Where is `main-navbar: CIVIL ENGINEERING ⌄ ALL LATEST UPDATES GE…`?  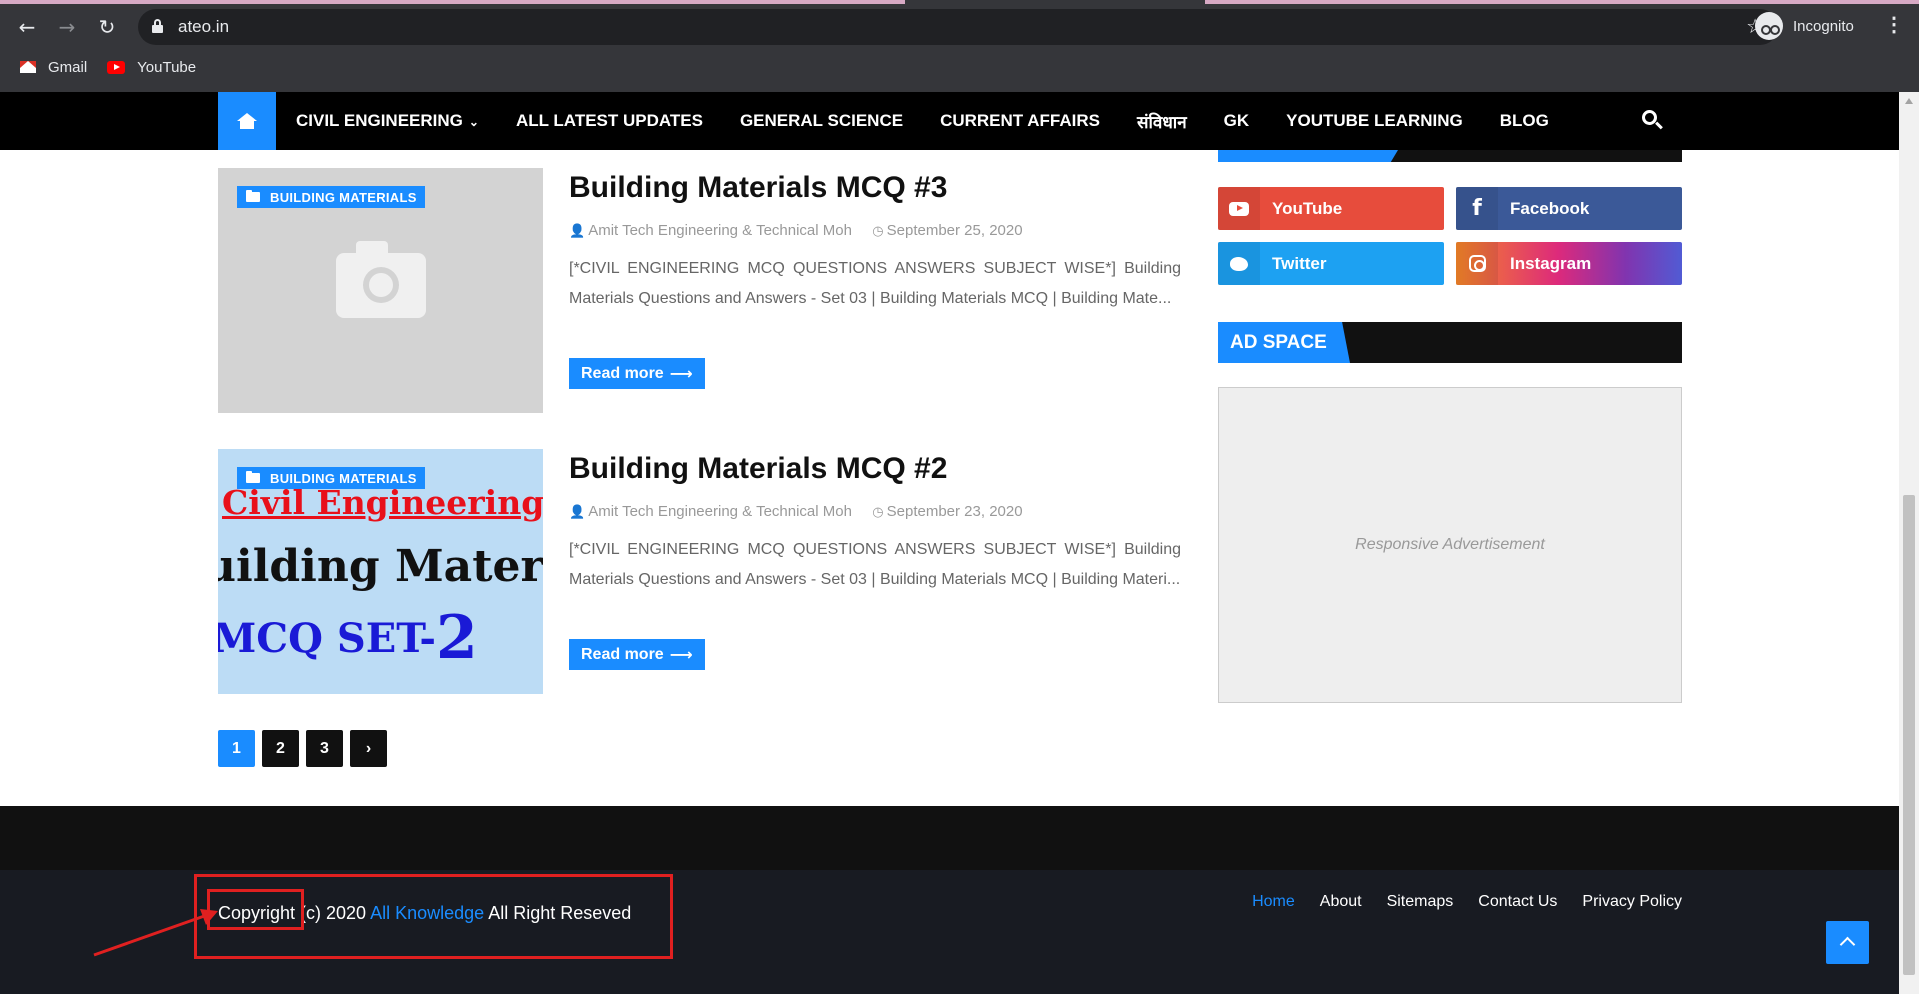
main-navbar: CIVIL ENGINEERING ⌄ ALL LATEST UPDATES GE… is located at coordinates (949, 121).